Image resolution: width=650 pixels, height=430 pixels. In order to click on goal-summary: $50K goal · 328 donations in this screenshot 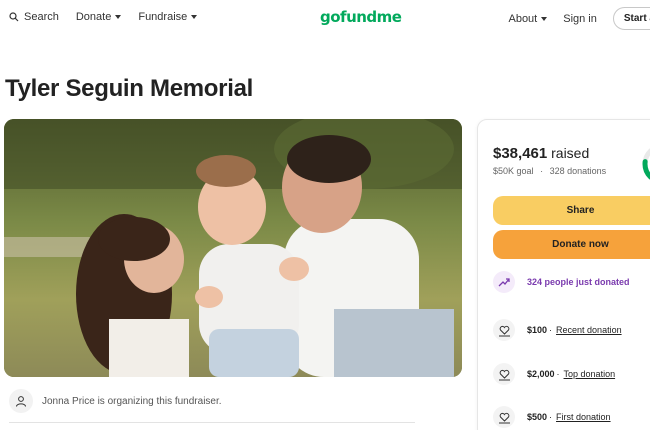, I will do `click(549, 171)`.